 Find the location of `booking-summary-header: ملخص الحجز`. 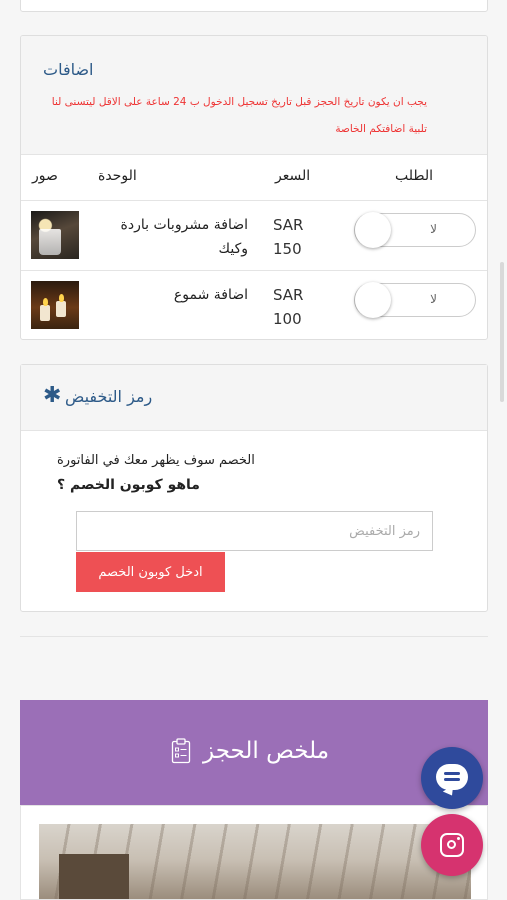

booking-summary-header: ملخص الحجز is located at coordinates (254, 752).